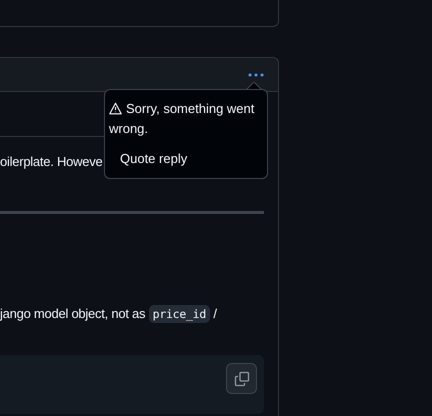 This screenshot has height=416, width=432. I want to click on copy-icon, so click(242, 378).